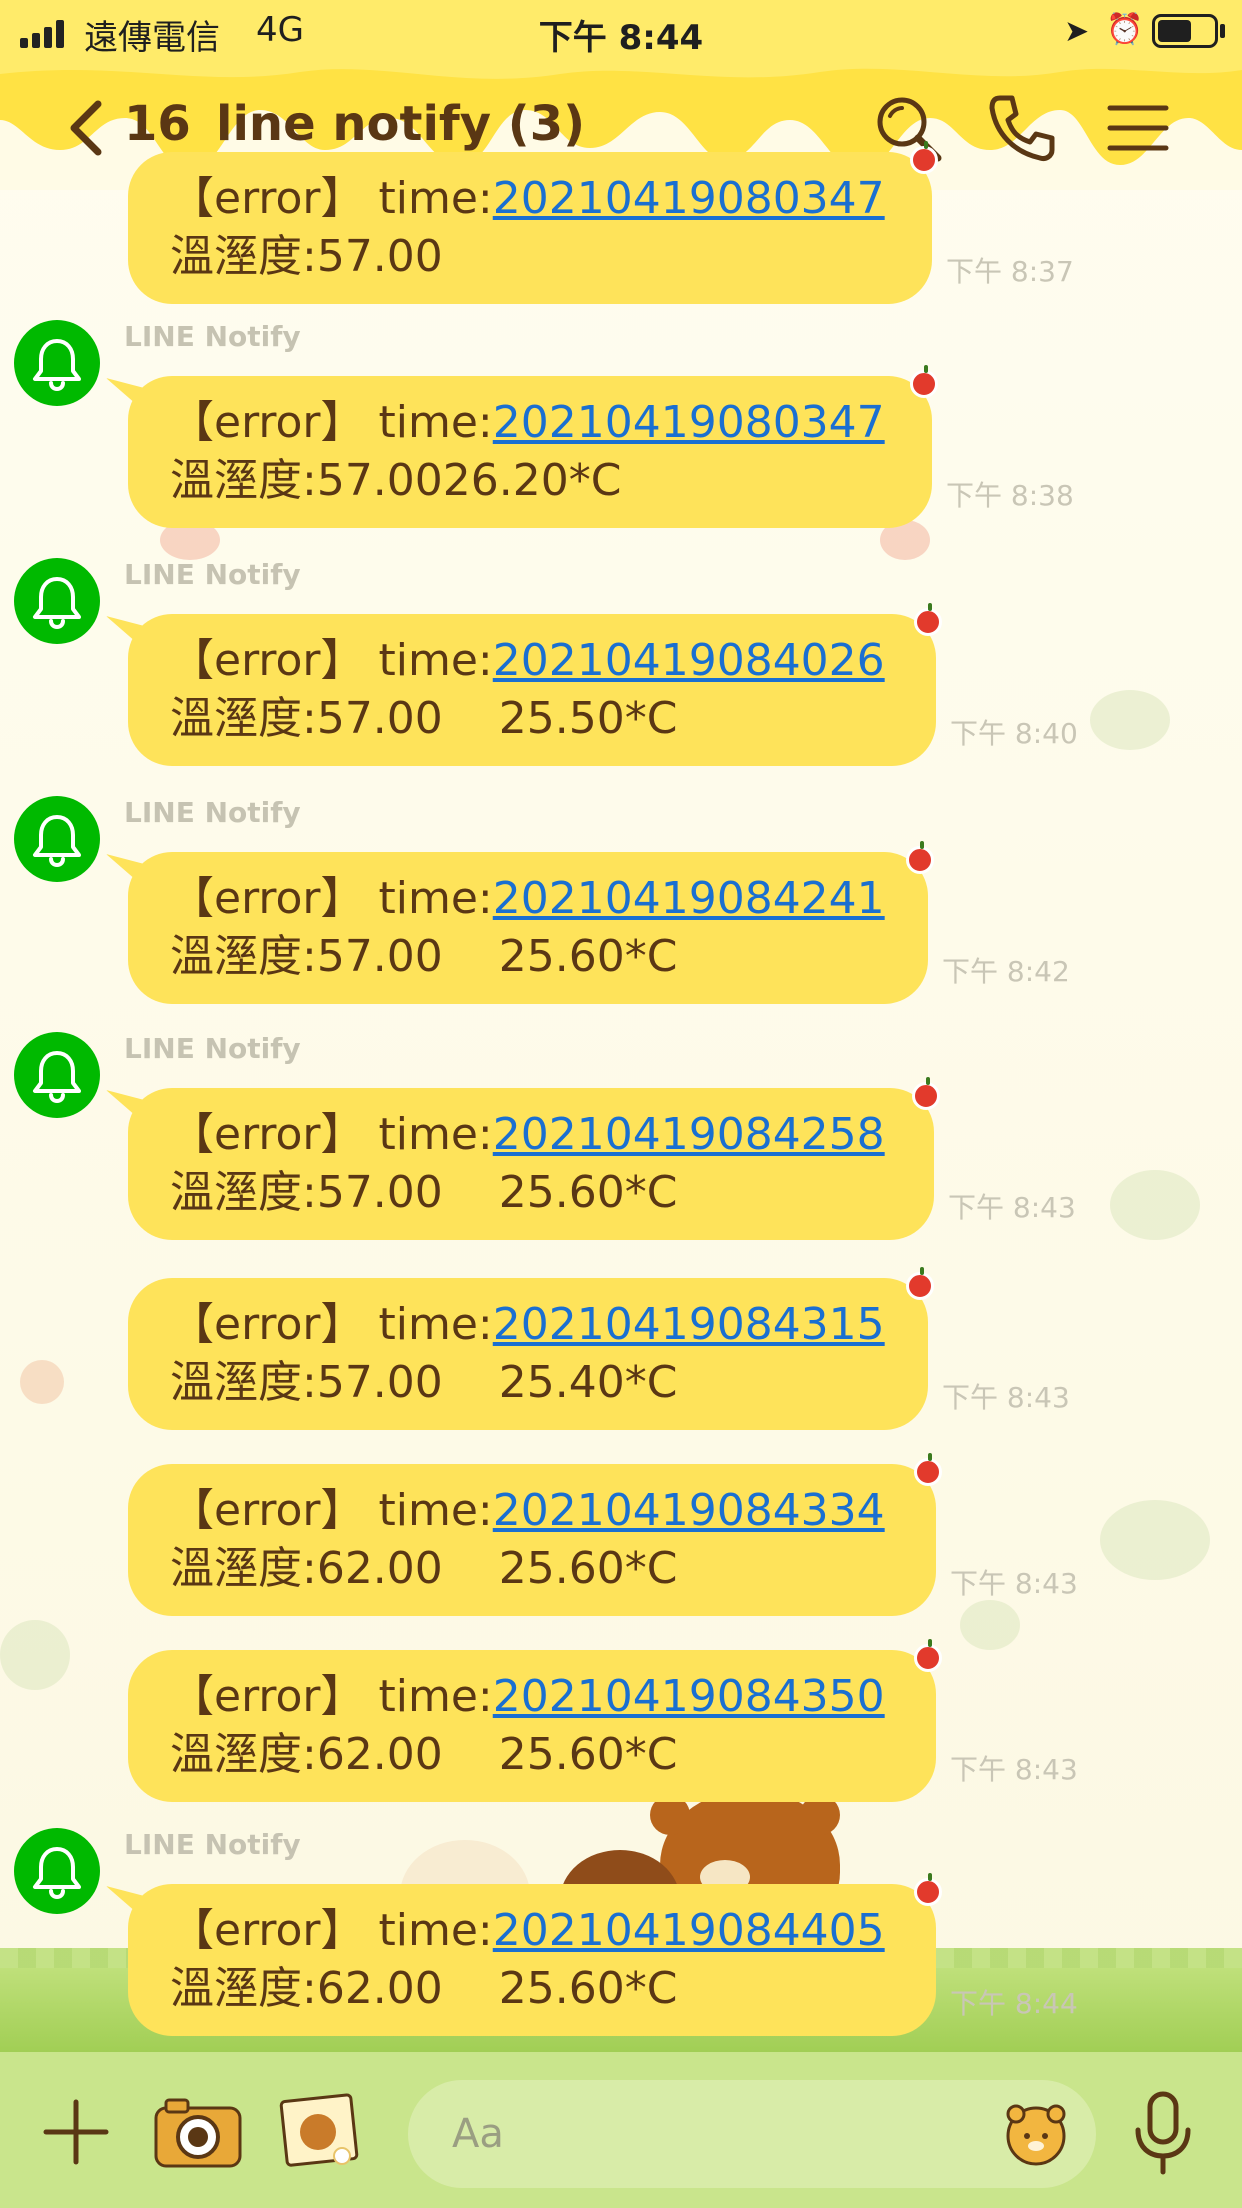 The height and width of the screenshot is (2208, 1242). Describe the element at coordinates (198, 2132) in the screenshot. I see `camera-icon` at that location.